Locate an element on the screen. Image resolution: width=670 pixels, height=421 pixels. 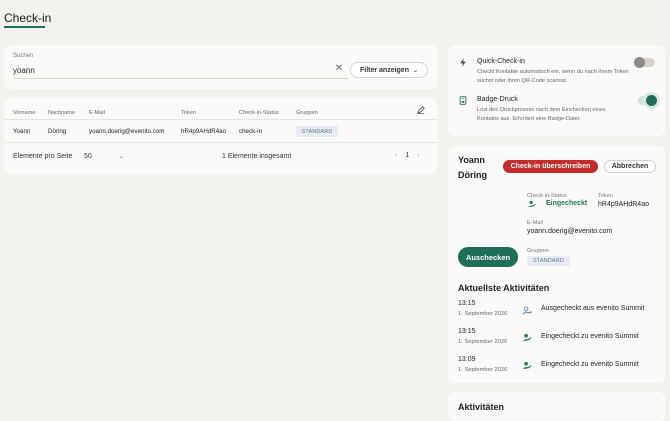
pagination: ‹ 1 › is located at coordinates (407, 155).